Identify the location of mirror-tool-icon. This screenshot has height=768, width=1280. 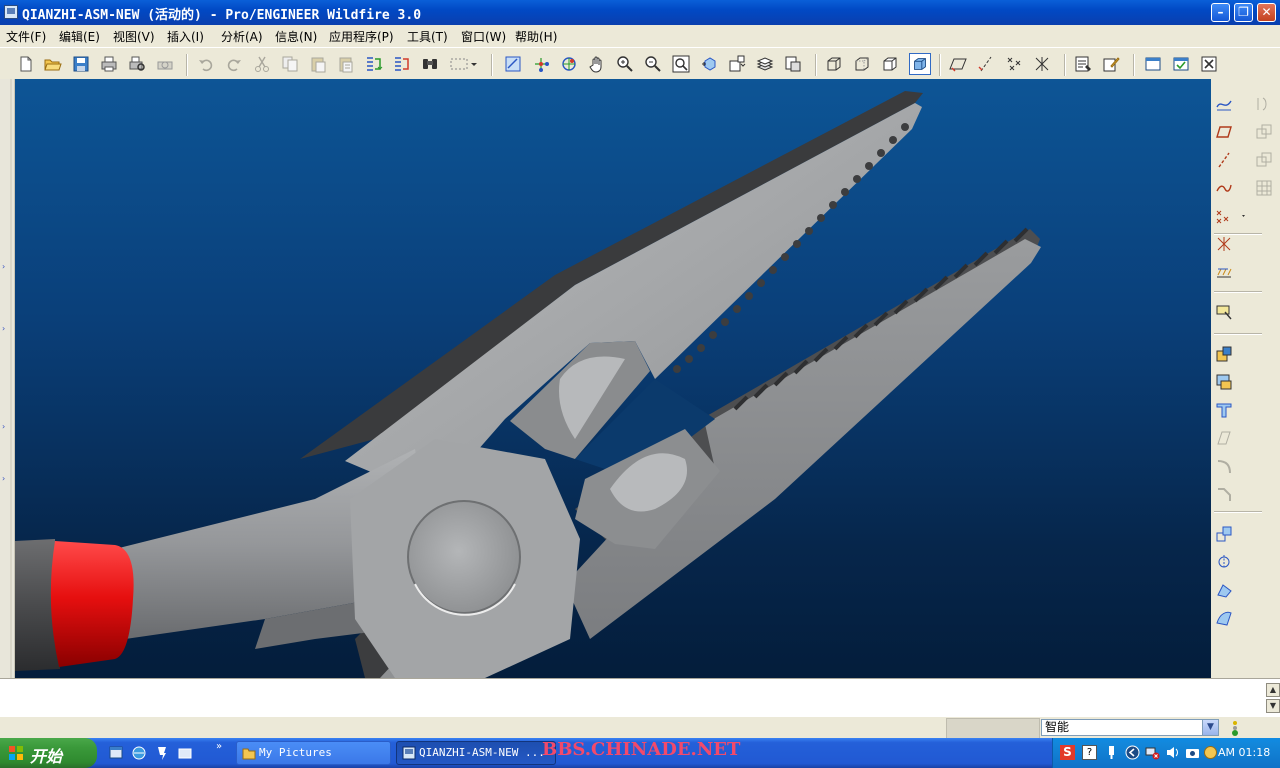
(1264, 104).